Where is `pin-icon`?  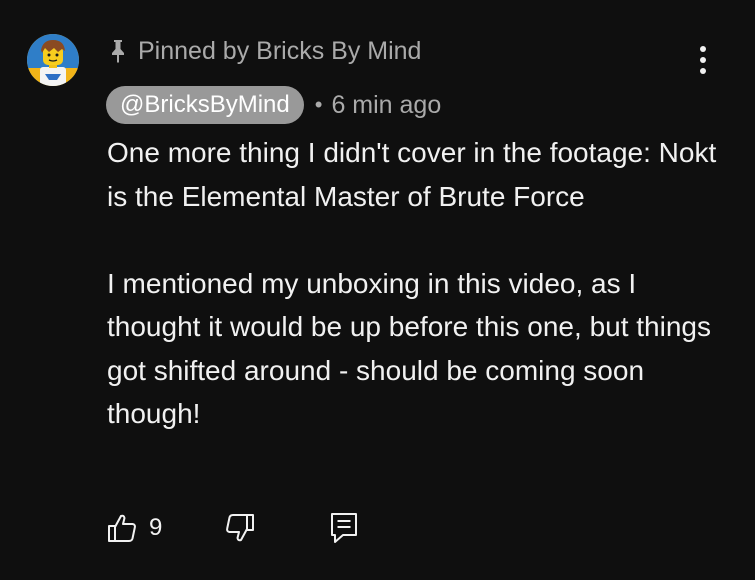 pin-icon is located at coordinates (118, 51).